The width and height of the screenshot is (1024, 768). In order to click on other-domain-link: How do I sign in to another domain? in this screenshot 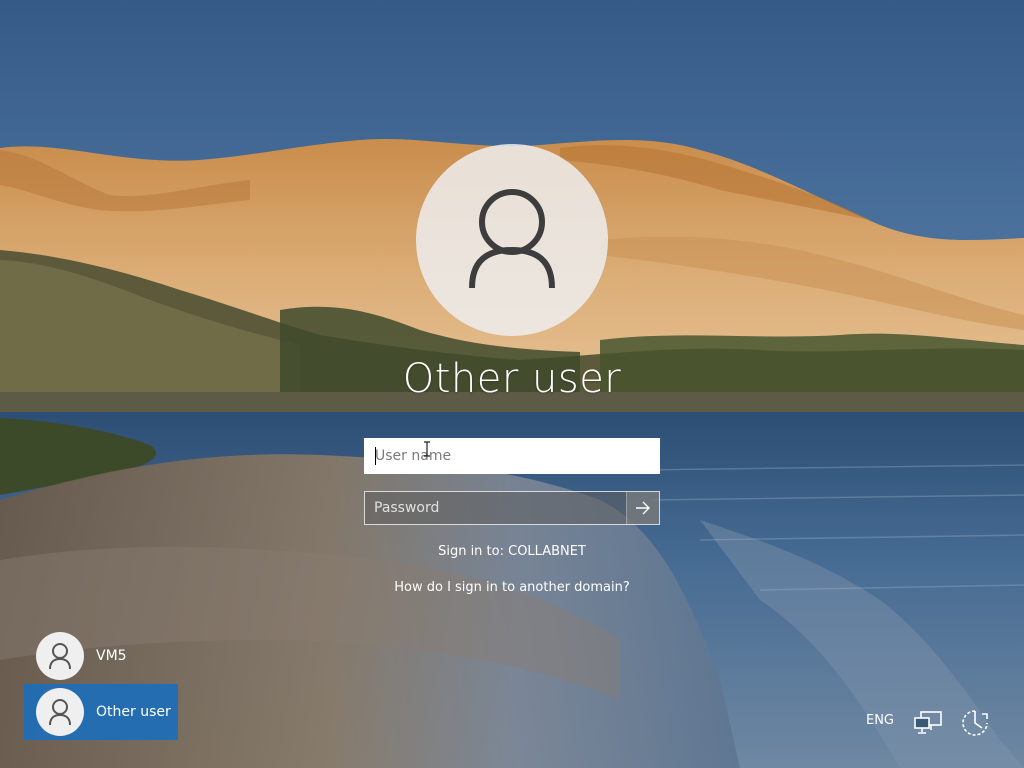, I will do `click(512, 587)`.